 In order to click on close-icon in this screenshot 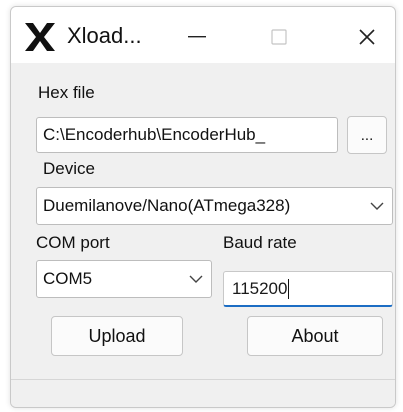, I will do `click(367, 37)`.